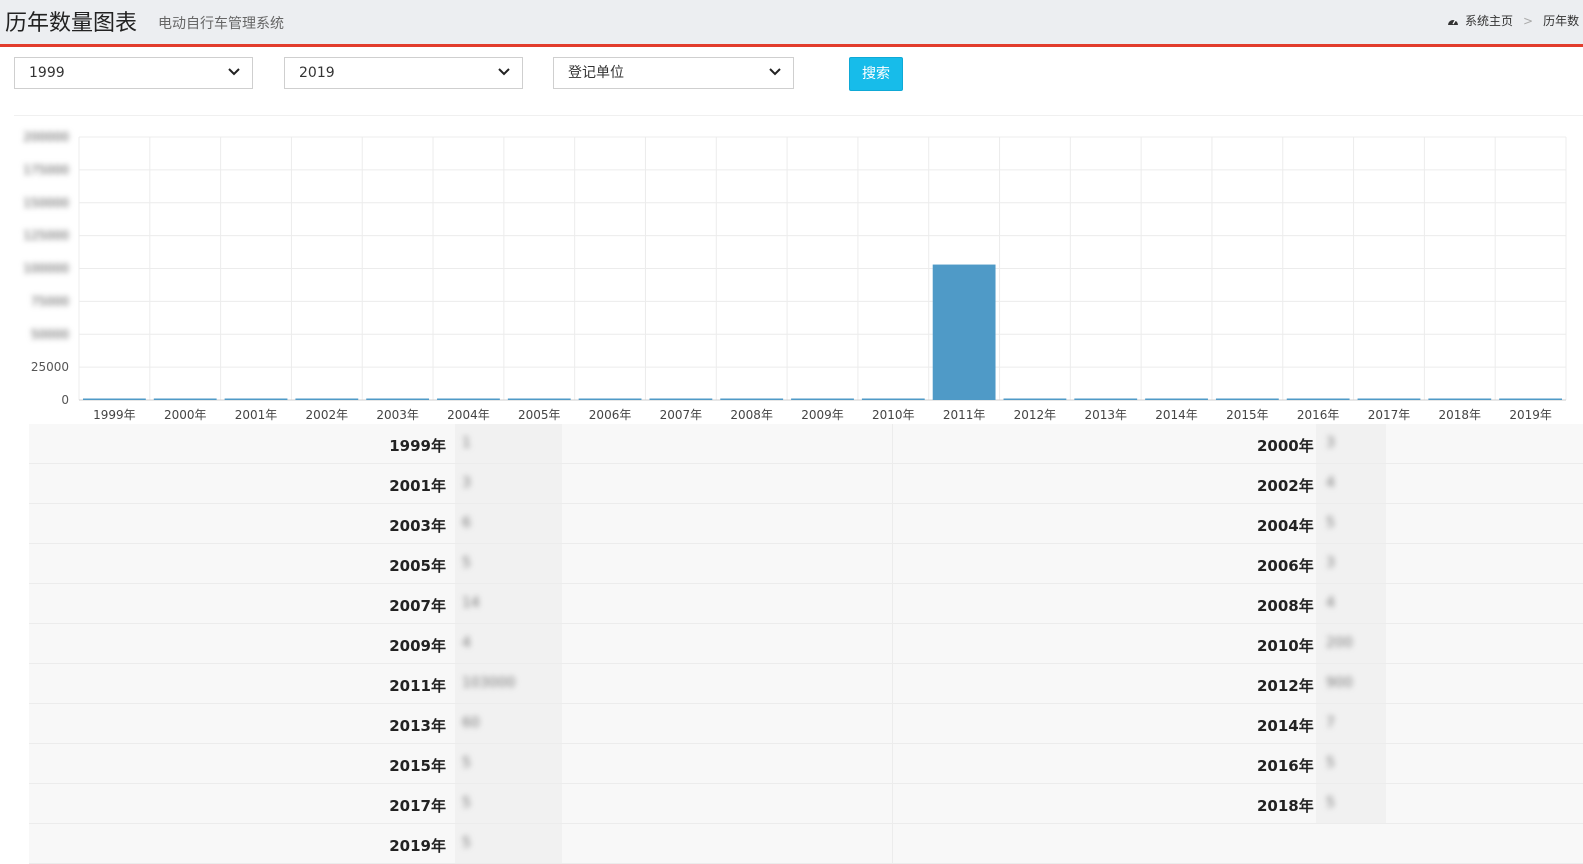 The width and height of the screenshot is (1583, 864). I want to click on page-title: 历年数量图表, so click(71, 23).